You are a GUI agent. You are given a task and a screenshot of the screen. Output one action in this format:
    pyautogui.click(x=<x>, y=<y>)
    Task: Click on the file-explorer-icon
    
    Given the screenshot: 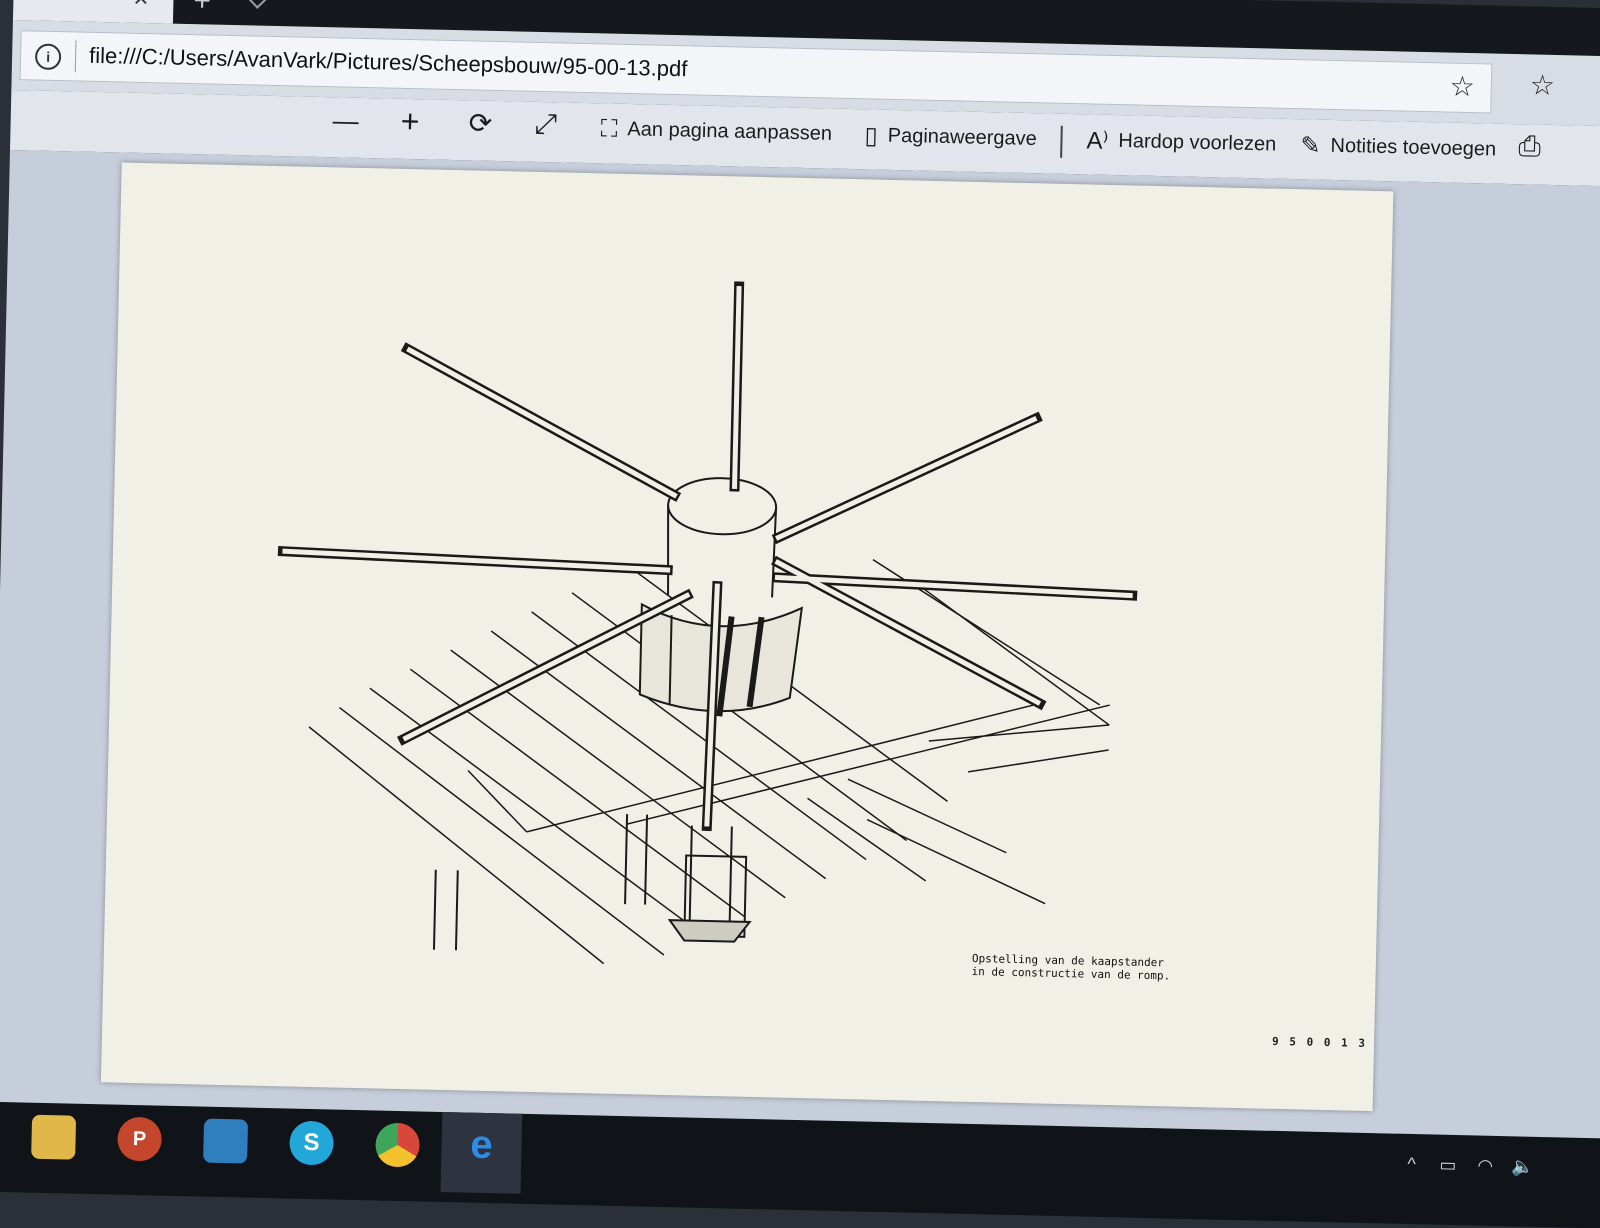 What is the action you would take?
    pyautogui.click(x=54, y=1137)
    